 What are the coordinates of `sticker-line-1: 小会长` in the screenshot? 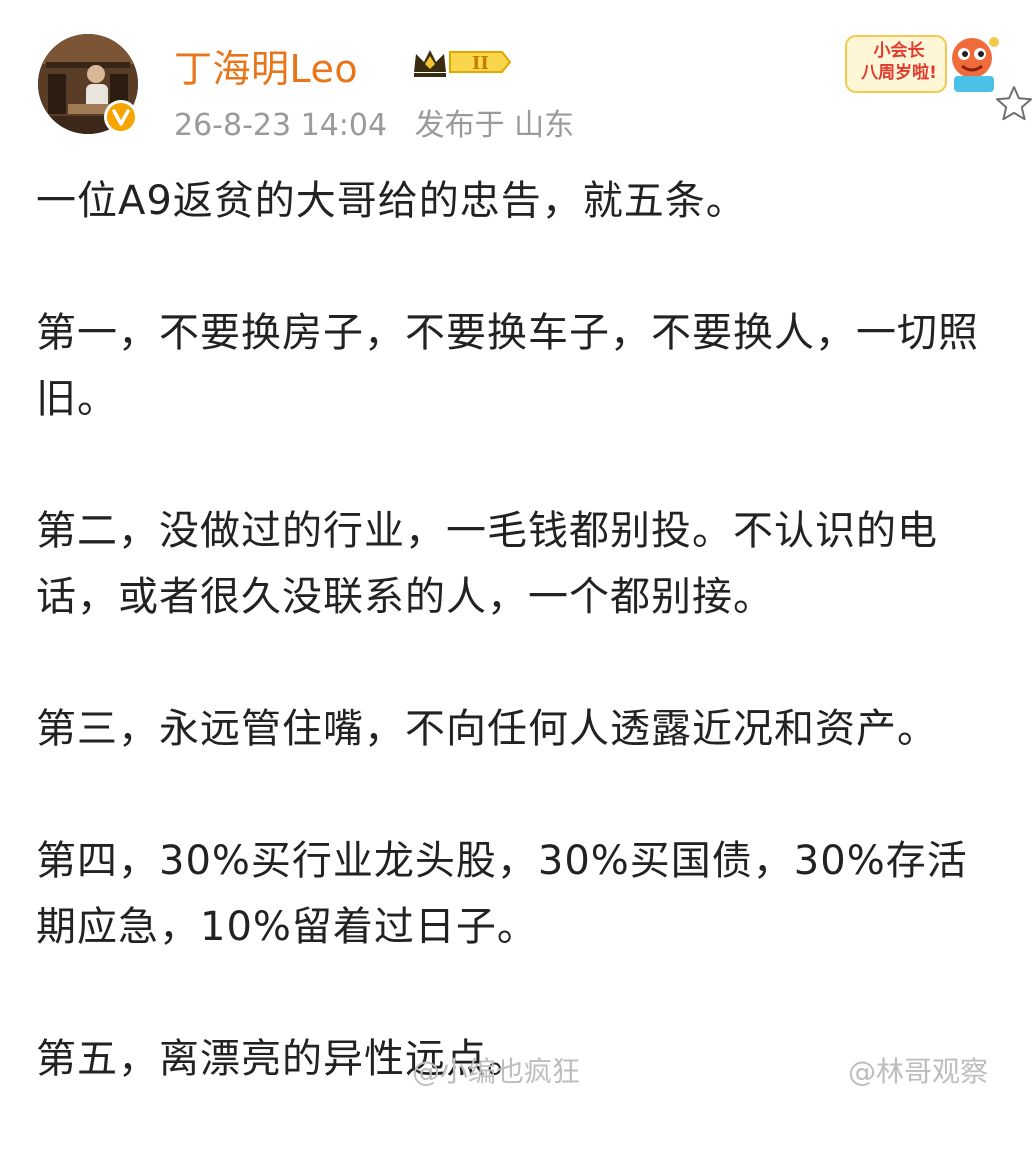 It's located at (899, 51).